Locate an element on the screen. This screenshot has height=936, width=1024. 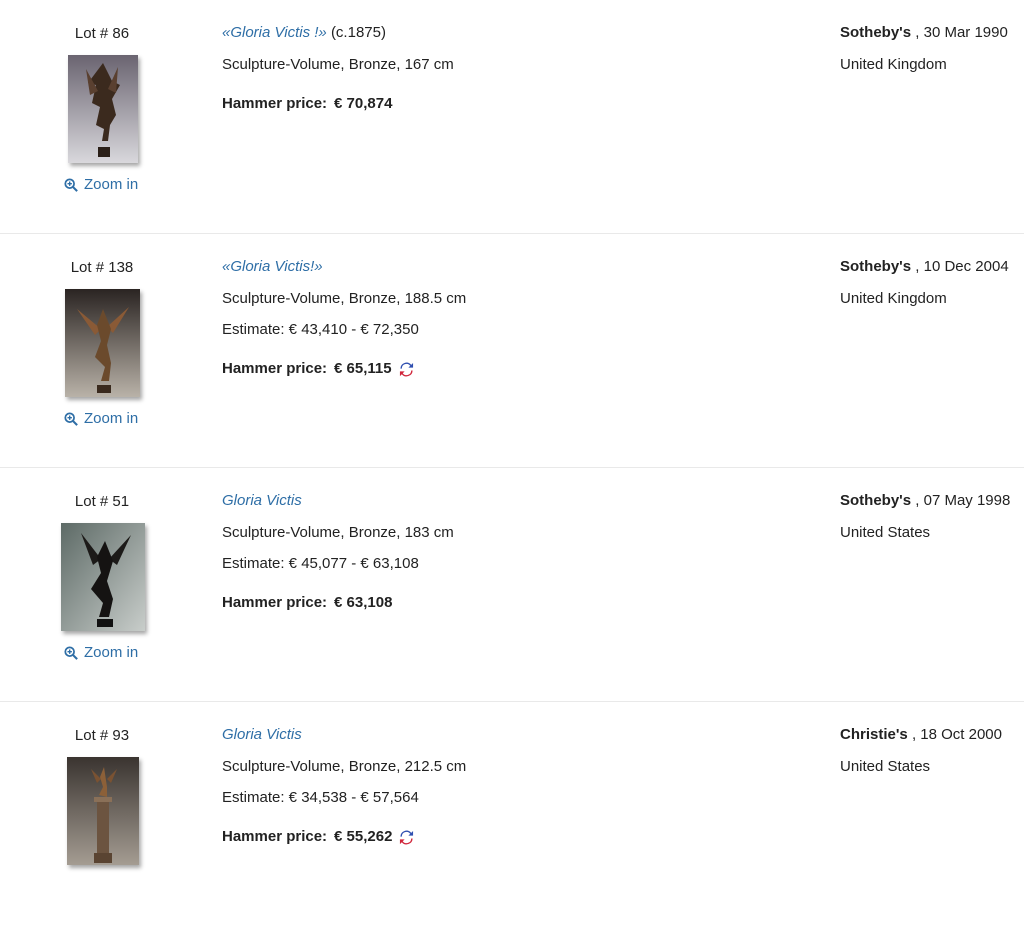
estimate: Estimate: € 34,538 - € 57,564 is located at coordinates (320, 797).